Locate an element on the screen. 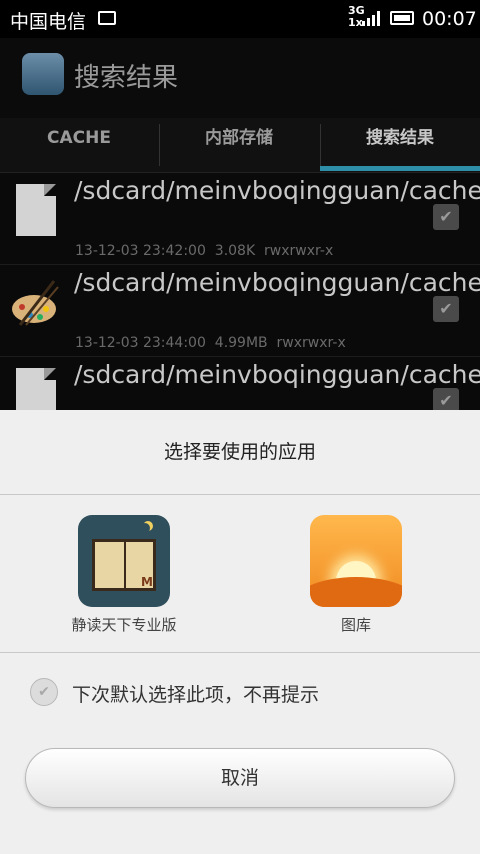 This screenshot has height=854, width=480. file-meta: 13-12-03 23:42:00 3.08K rwxrwxr-x is located at coordinates (204, 251).